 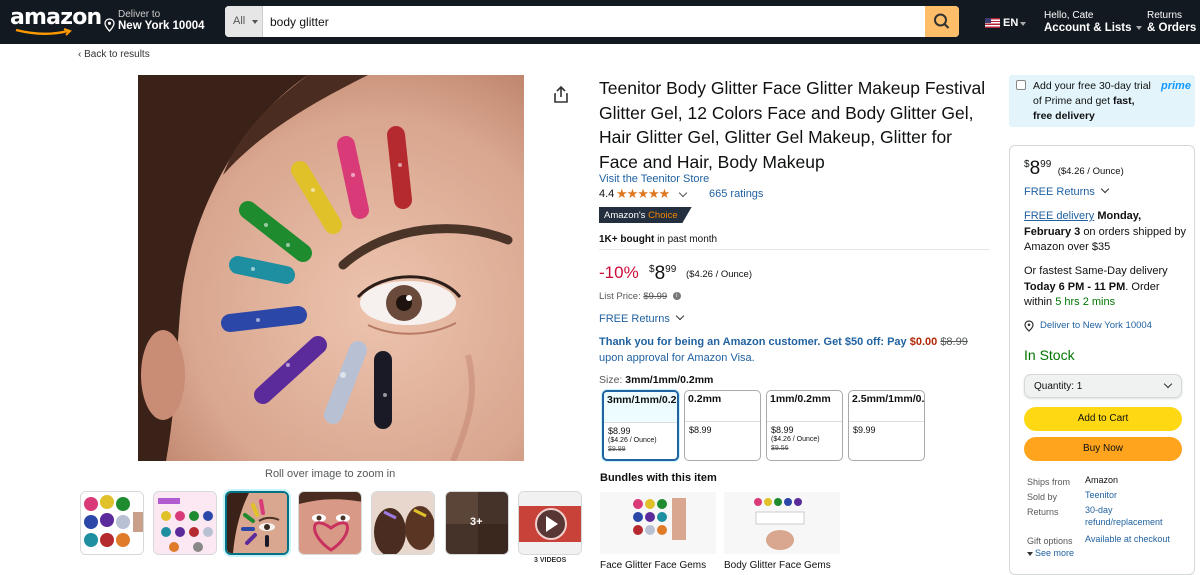 What do you see at coordinates (1059, 216) in the screenshot?
I see `free-delivery-link: FREE delivery` at bounding box center [1059, 216].